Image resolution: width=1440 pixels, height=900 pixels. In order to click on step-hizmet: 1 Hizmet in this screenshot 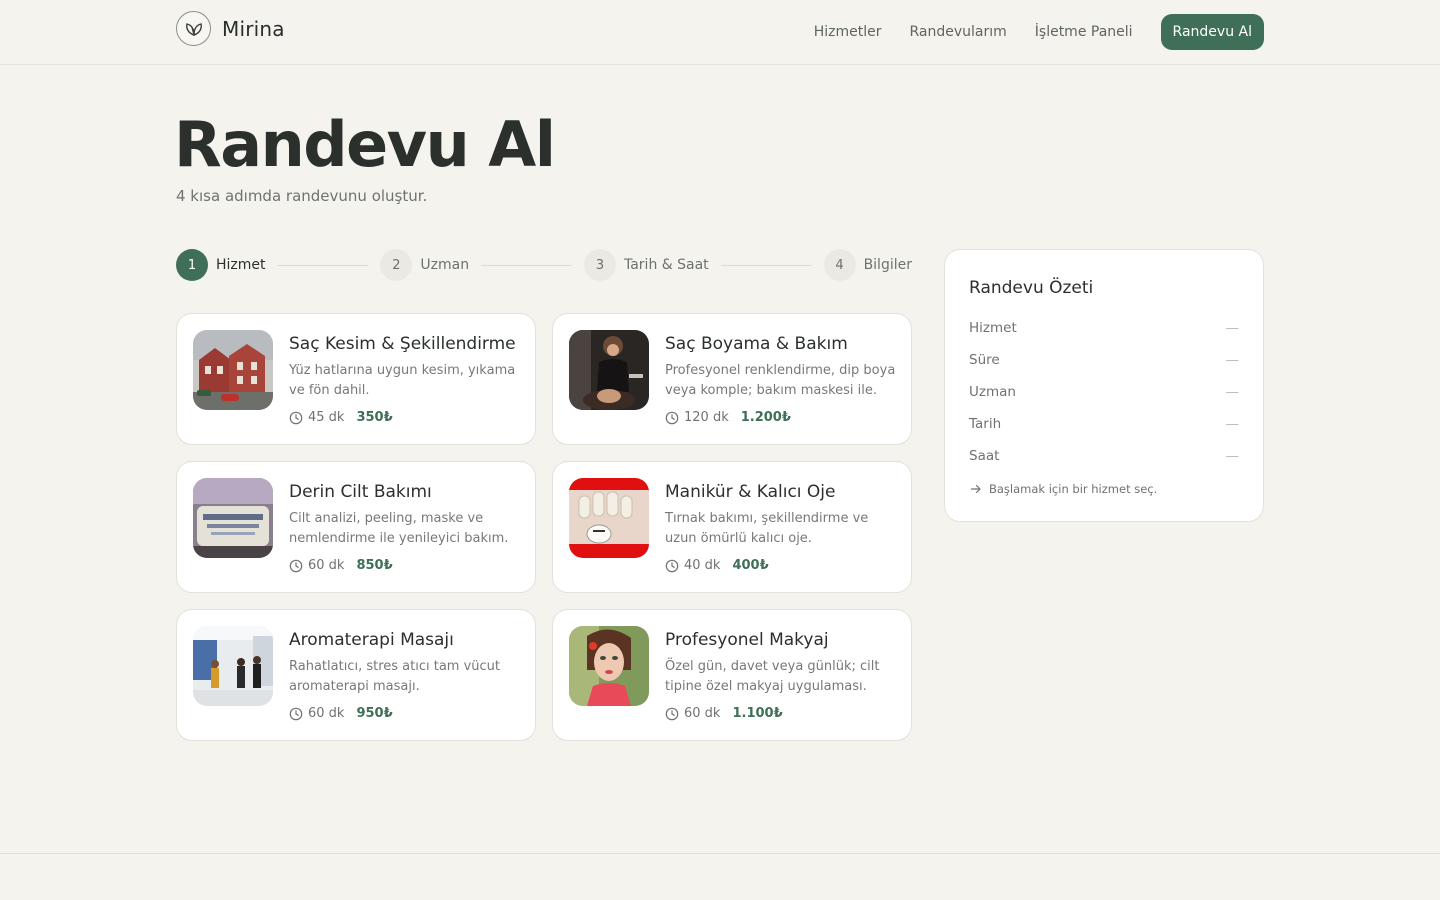, I will do `click(221, 265)`.